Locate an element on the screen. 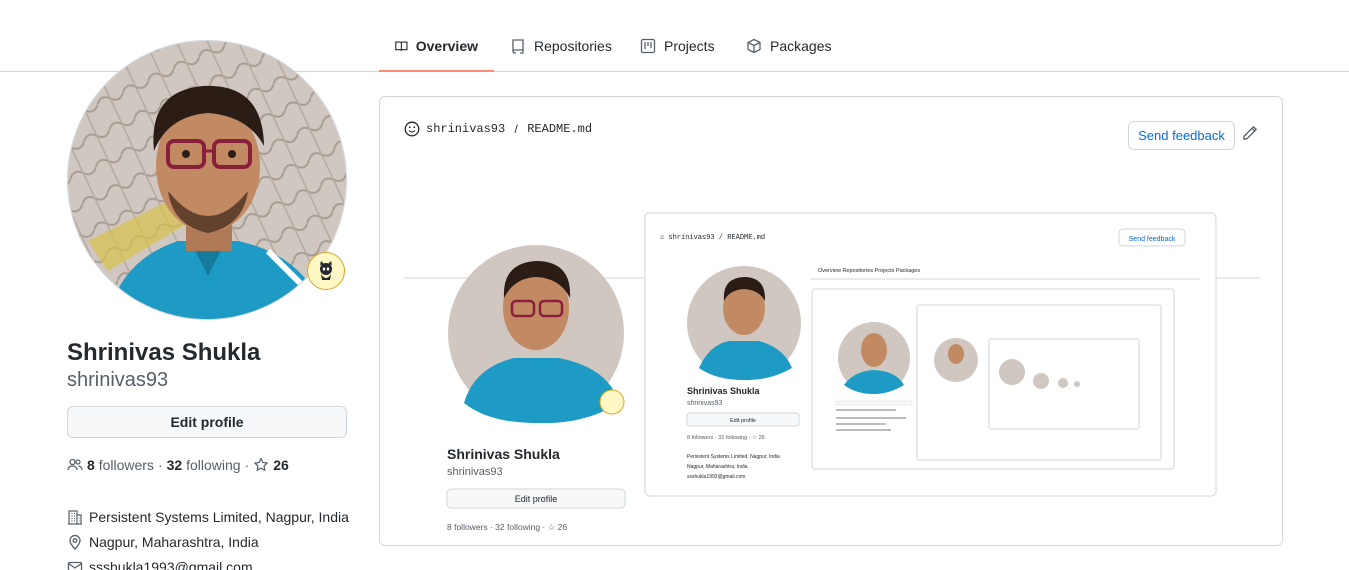 Image resolution: width=1349 pixels, height=570 pixels. repo-icon is located at coordinates (518, 46).